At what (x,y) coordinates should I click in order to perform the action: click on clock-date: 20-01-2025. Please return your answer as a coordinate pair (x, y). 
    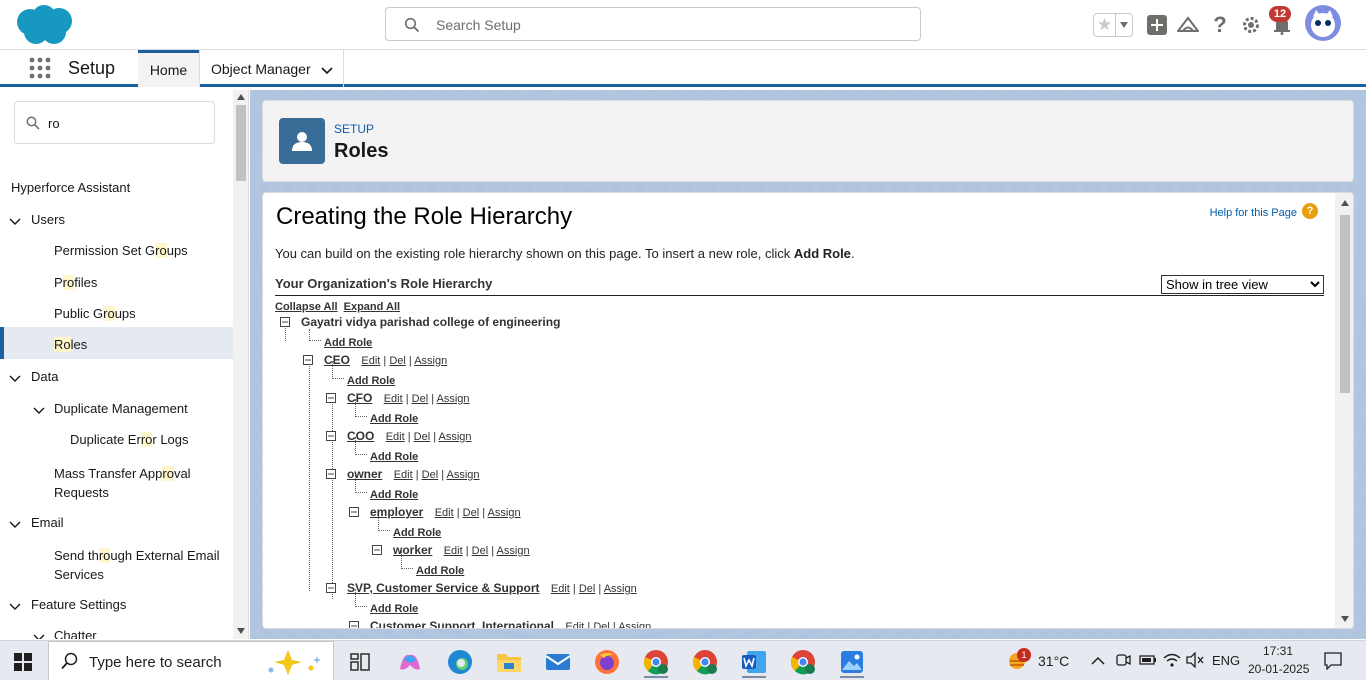
    Looking at the image, I should click on (1278, 669).